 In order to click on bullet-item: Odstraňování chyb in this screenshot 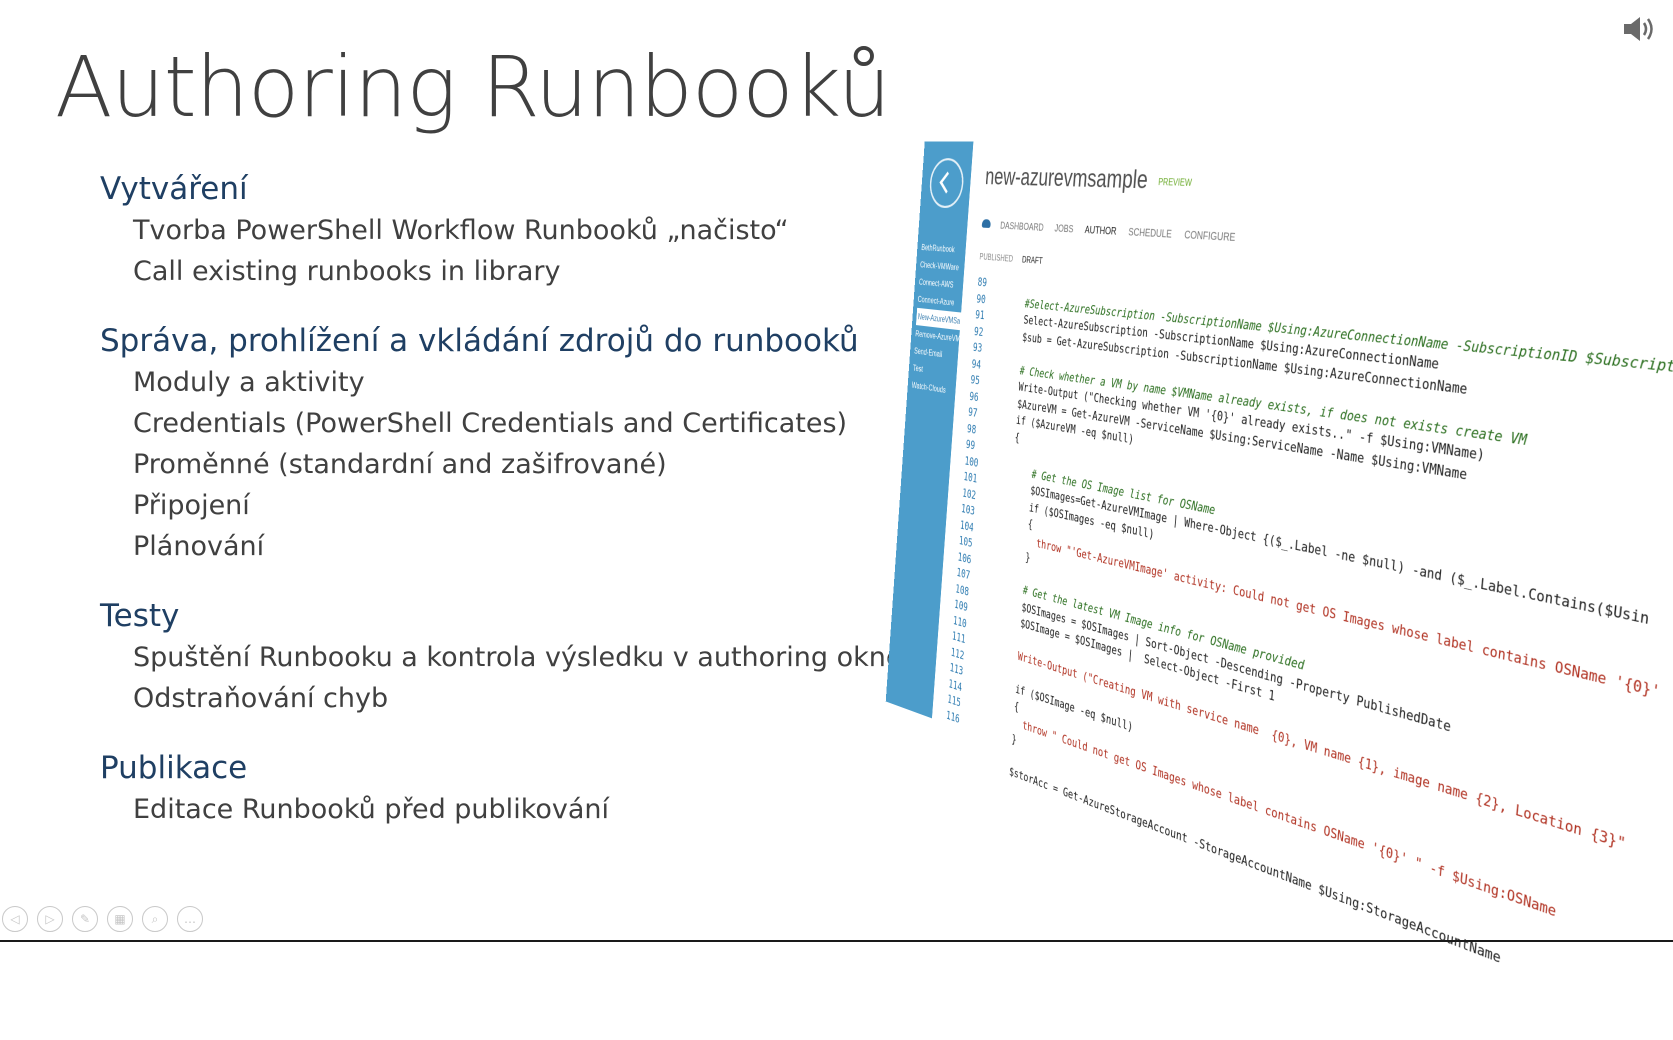, I will do `click(510, 698)`.